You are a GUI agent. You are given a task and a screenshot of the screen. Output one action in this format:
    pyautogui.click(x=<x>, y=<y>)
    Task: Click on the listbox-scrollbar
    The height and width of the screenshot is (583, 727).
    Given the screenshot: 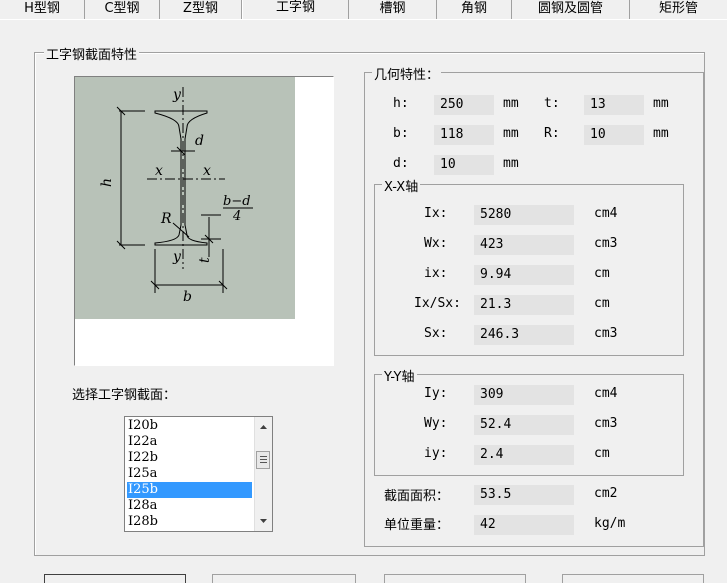 What is the action you would take?
    pyautogui.click(x=263, y=474)
    